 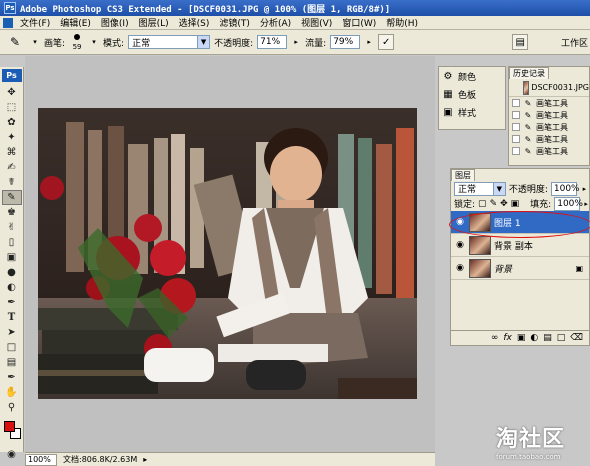 I want to click on airbrush-button: ✓, so click(x=386, y=42).